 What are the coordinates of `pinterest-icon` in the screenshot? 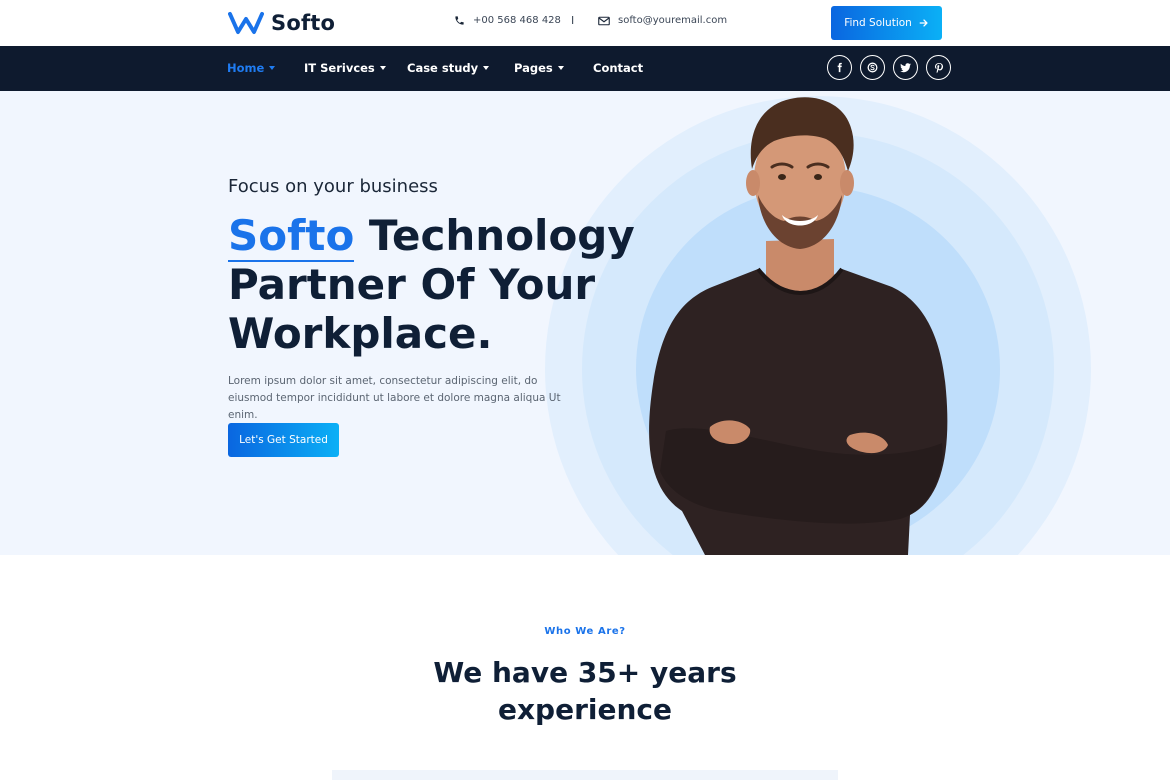 It's located at (938, 67).